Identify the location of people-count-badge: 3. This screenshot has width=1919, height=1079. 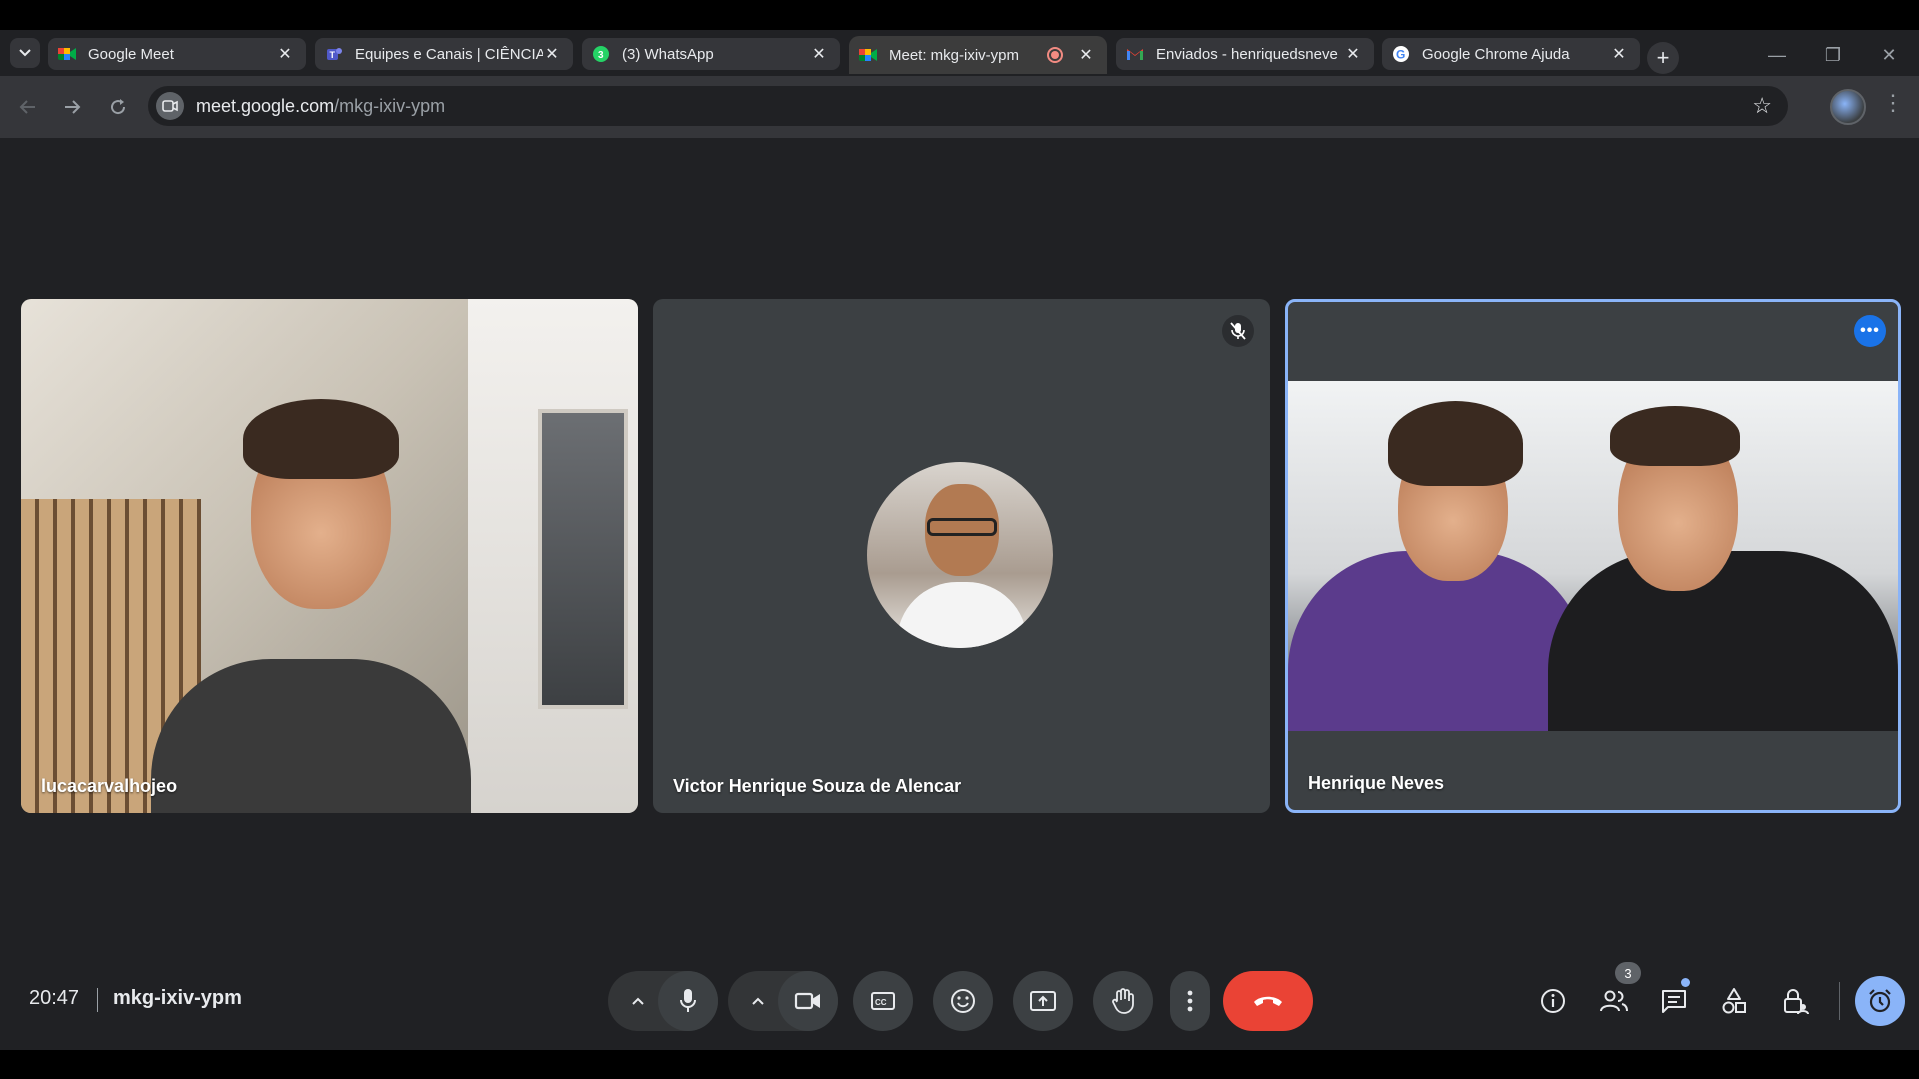
(1628, 973).